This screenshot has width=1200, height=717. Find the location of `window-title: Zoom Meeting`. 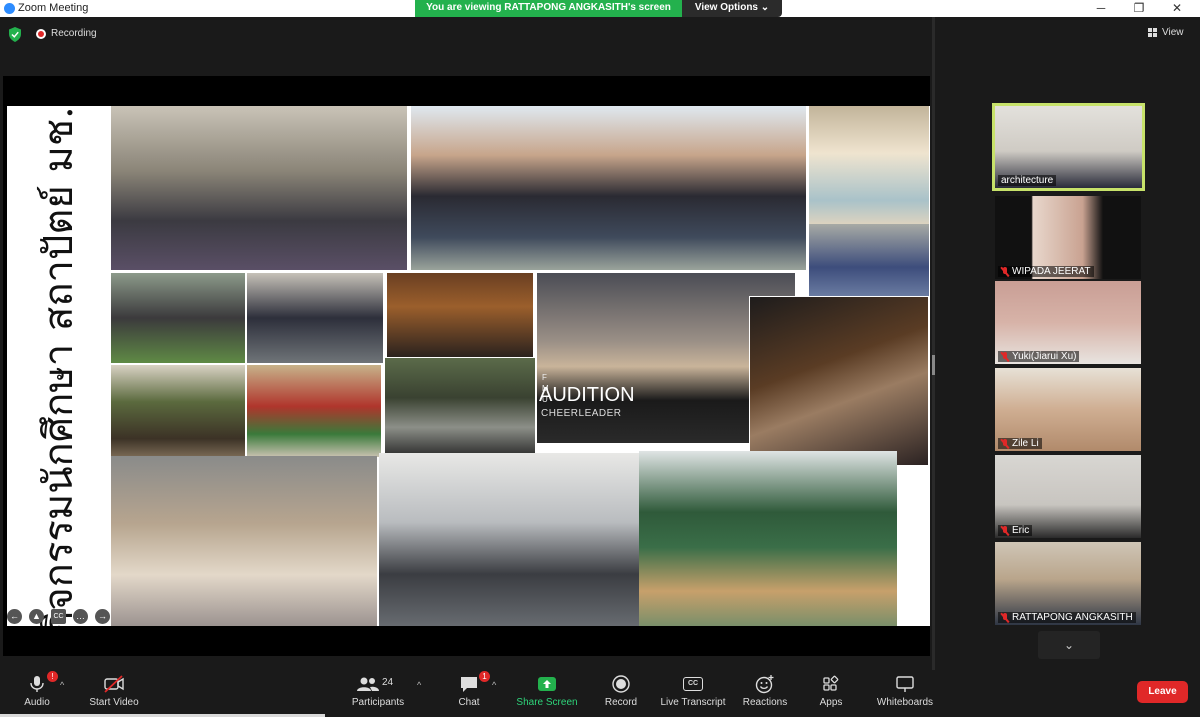

window-title: Zoom Meeting is located at coordinates (53, 8).